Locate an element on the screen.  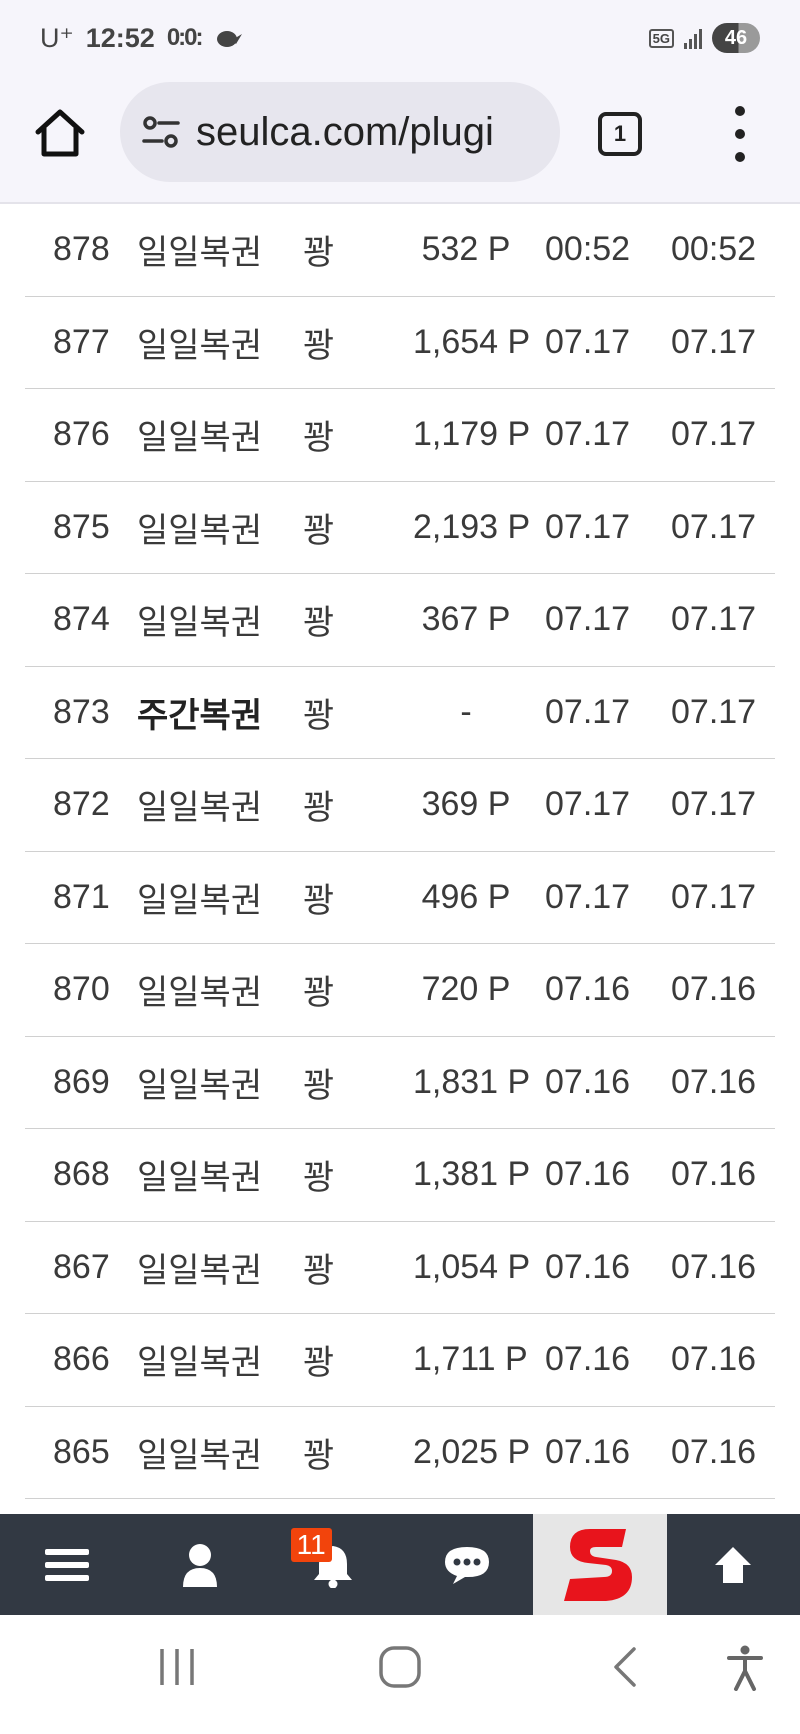
table-row: 871 일일복권 꽝 496 P 07.17 07.17 is located at coordinates (400, 898).